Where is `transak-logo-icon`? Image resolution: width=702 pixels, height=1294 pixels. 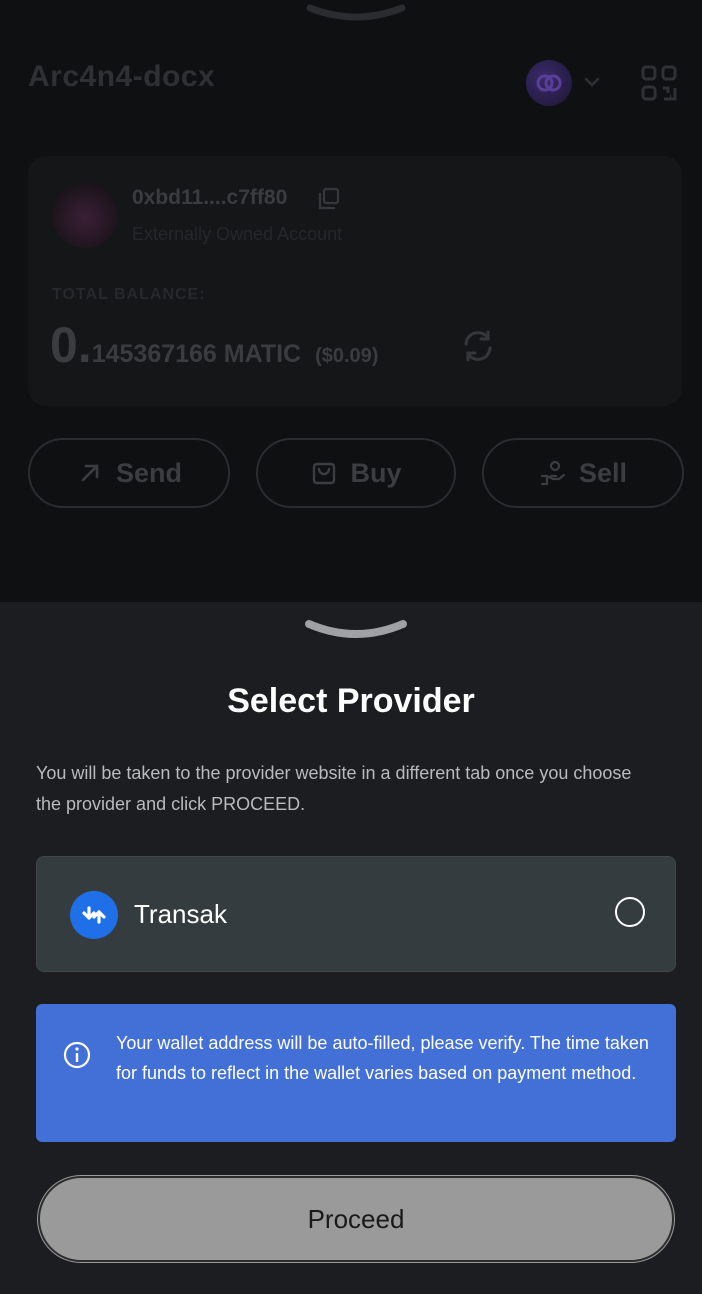 transak-logo-icon is located at coordinates (94, 915).